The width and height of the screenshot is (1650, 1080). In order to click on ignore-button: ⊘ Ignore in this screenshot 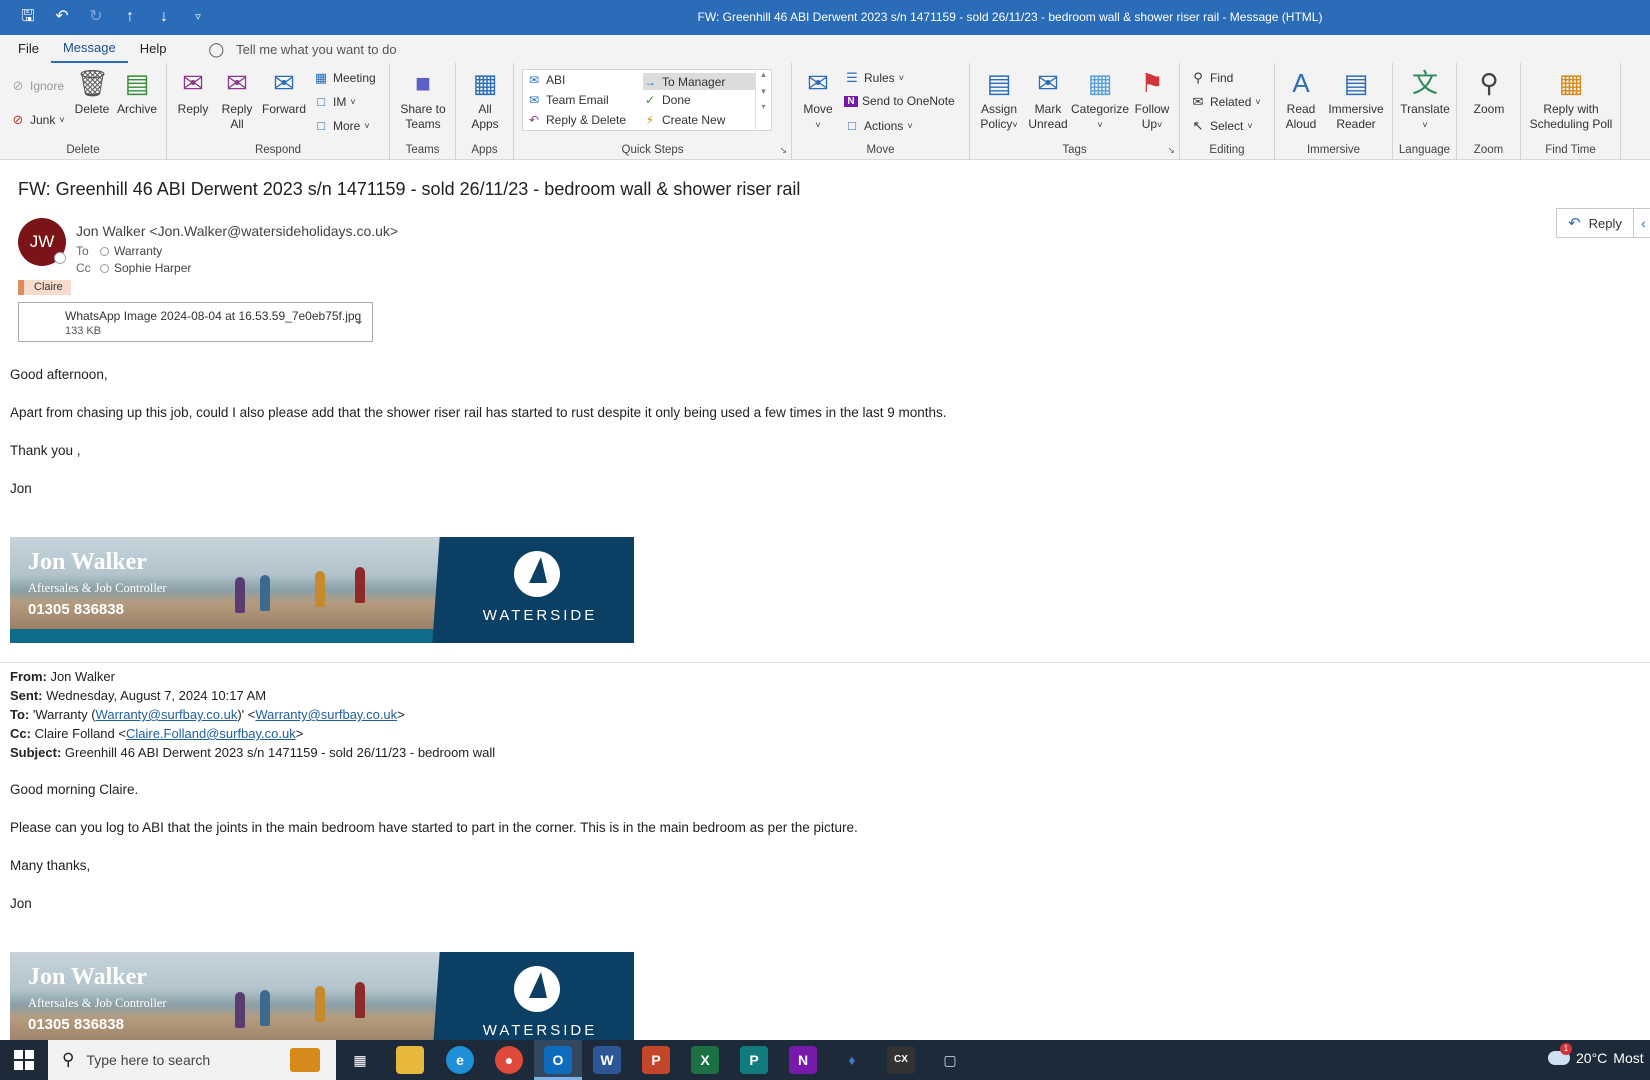, I will do `click(37, 86)`.